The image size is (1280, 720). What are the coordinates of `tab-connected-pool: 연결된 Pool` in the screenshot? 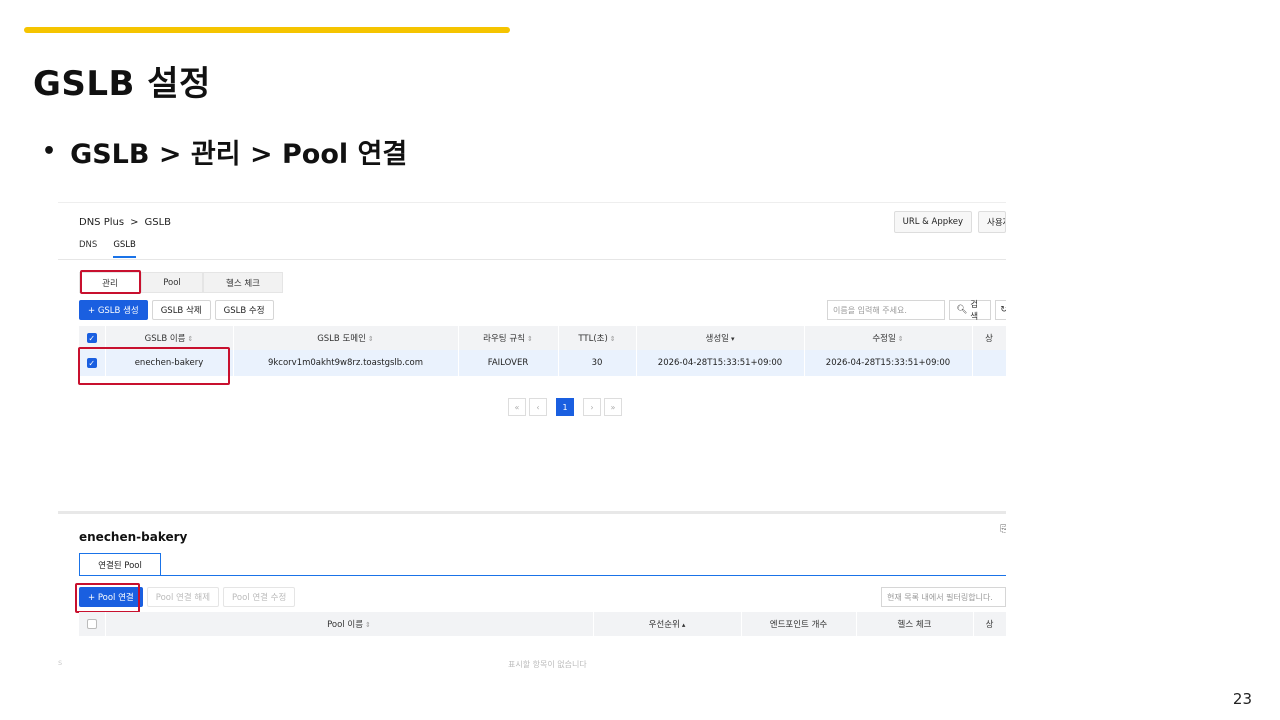 It's located at (120, 564).